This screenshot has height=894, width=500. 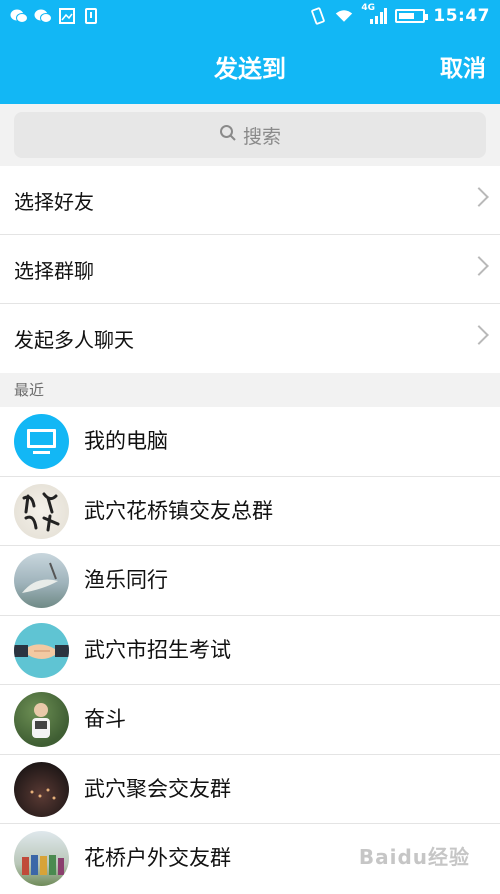 I want to click on search-placeholder: 搜索, so click(x=261, y=136).